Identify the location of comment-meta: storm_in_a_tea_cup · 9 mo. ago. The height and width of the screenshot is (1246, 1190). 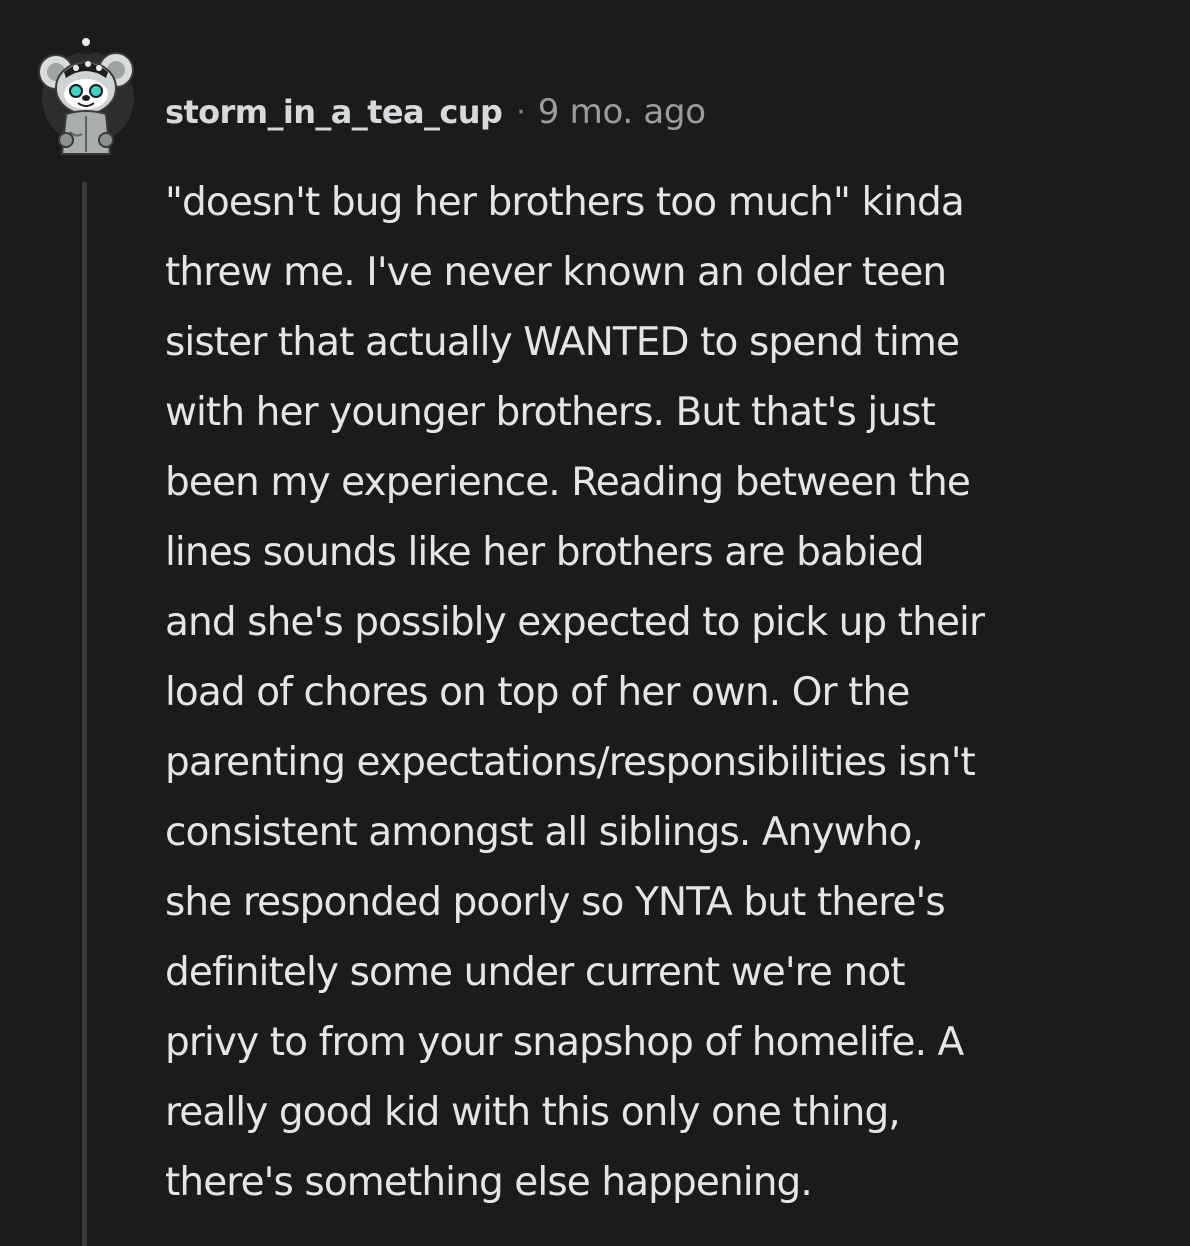
(435, 112).